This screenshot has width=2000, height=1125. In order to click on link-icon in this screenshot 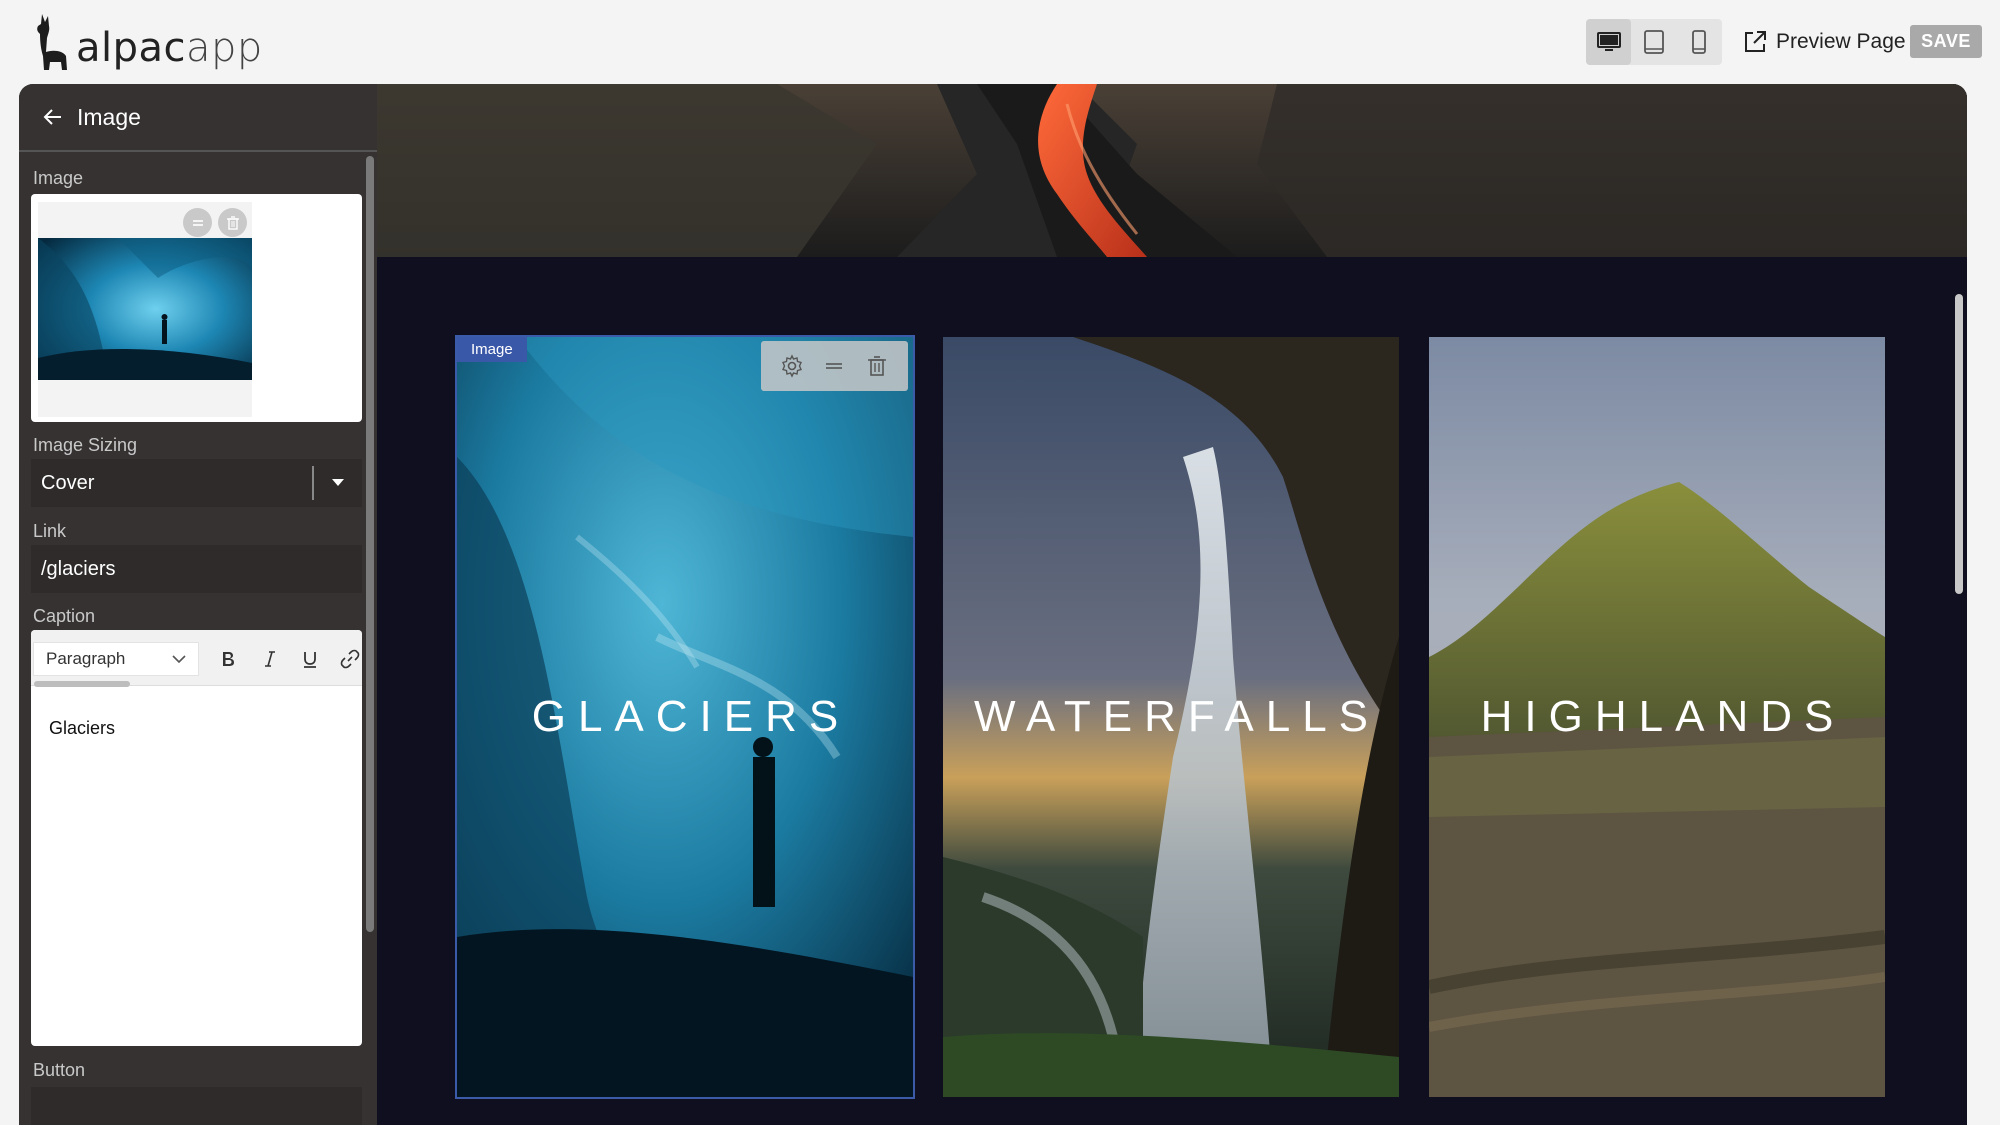, I will do `click(350, 659)`.